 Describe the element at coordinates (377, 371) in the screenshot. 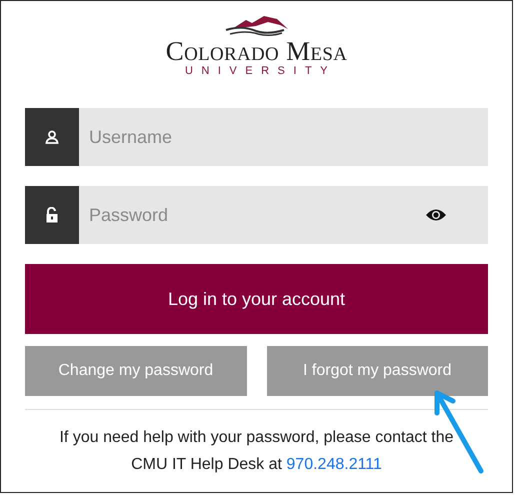

I see `forgot-password-button: I forgot my password` at that location.